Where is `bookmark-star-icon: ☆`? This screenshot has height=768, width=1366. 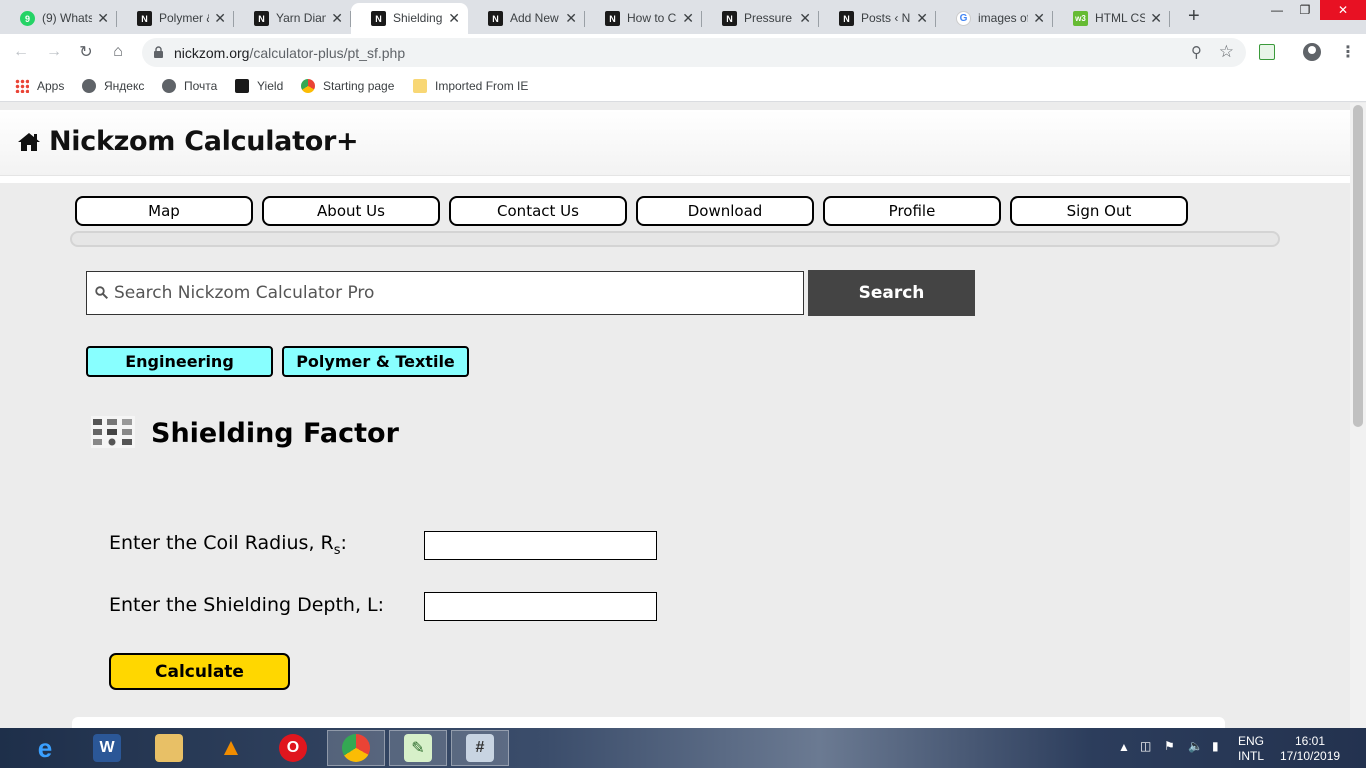
bookmark-star-icon: ☆ is located at coordinates (1226, 52).